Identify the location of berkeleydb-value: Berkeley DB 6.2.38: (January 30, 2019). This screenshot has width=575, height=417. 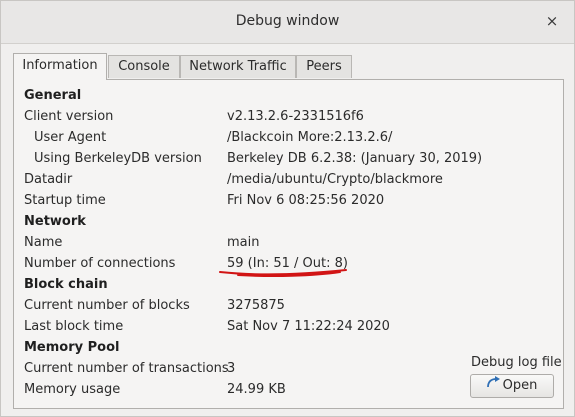
(355, 158).